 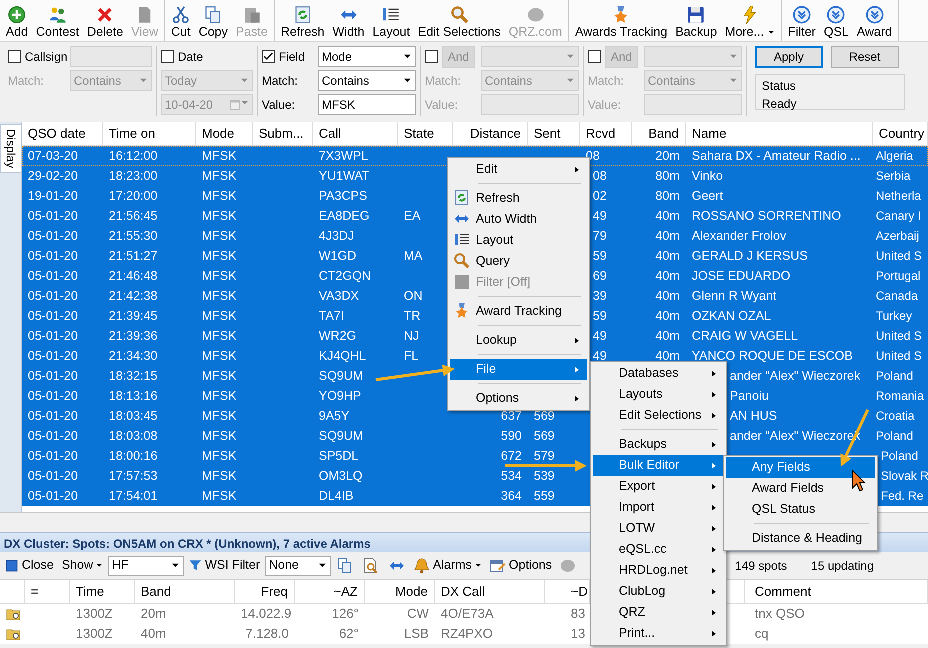 What do you see at coordinates (707, 176) in the screenshot?
I see `table-cell-text: Vinko` at bounding box center [707, 176].